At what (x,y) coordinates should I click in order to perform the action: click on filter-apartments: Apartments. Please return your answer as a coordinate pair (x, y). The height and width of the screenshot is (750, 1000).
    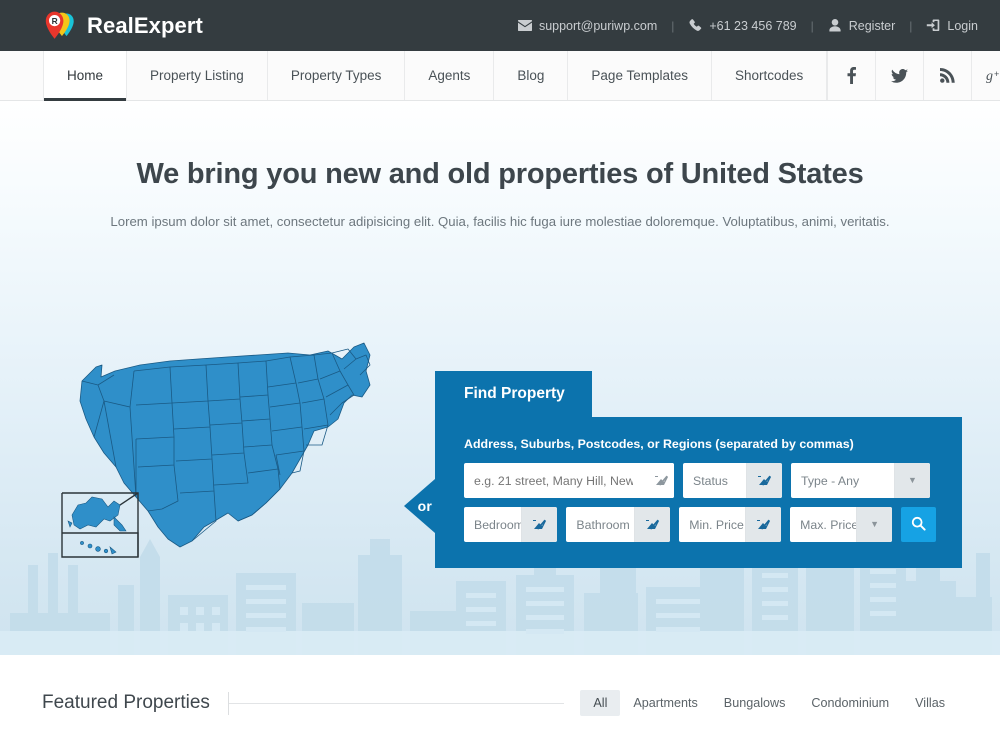
    Looking at the image, I should click on (665, 703).